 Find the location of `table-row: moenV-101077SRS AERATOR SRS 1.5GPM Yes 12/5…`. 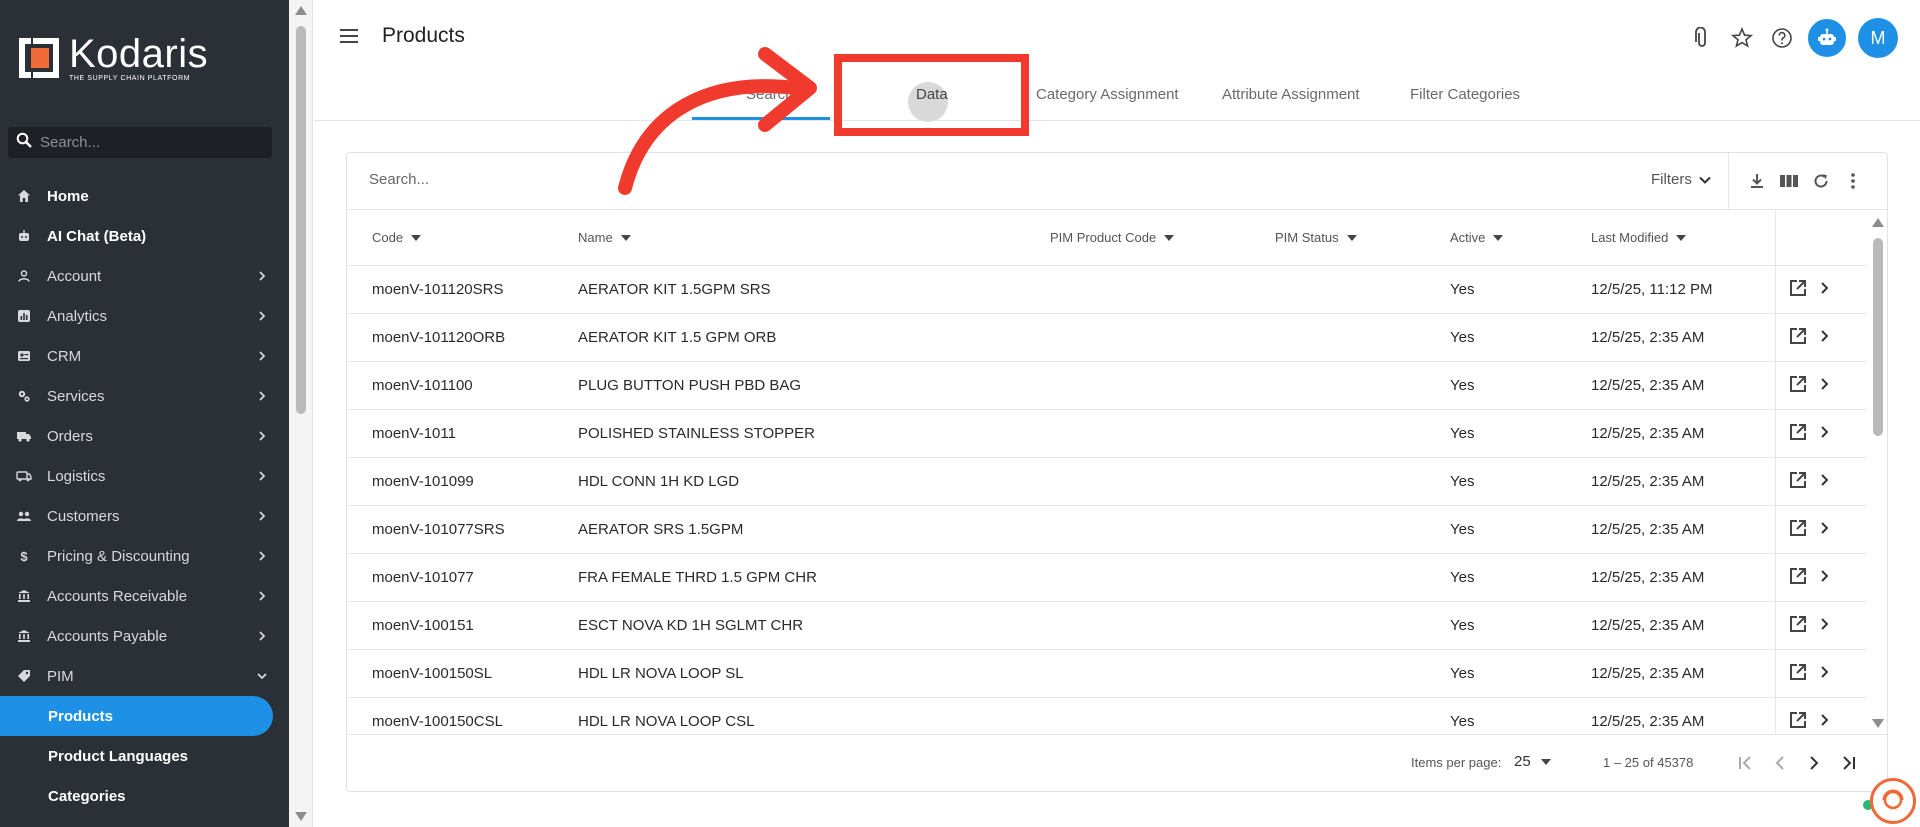

table-row: moenV-101077SRS AERATOR SRS 1.5GPM Yes 12/5… is located at coordinates (1107, 530).